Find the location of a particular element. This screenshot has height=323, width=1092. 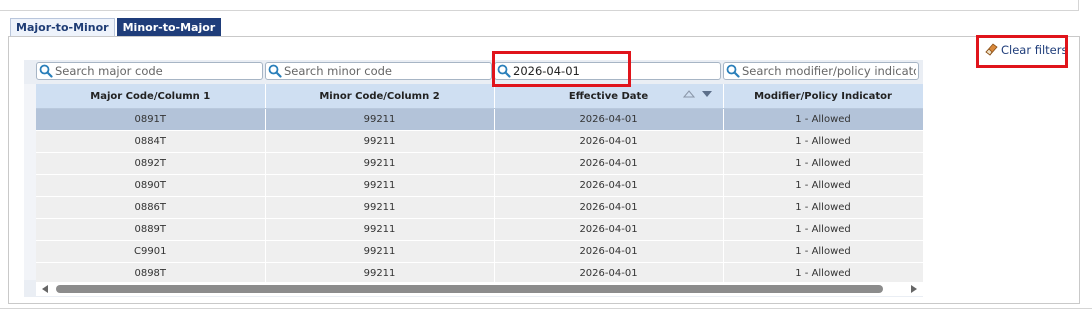

sort-controls is located at coordinates (697, 94).